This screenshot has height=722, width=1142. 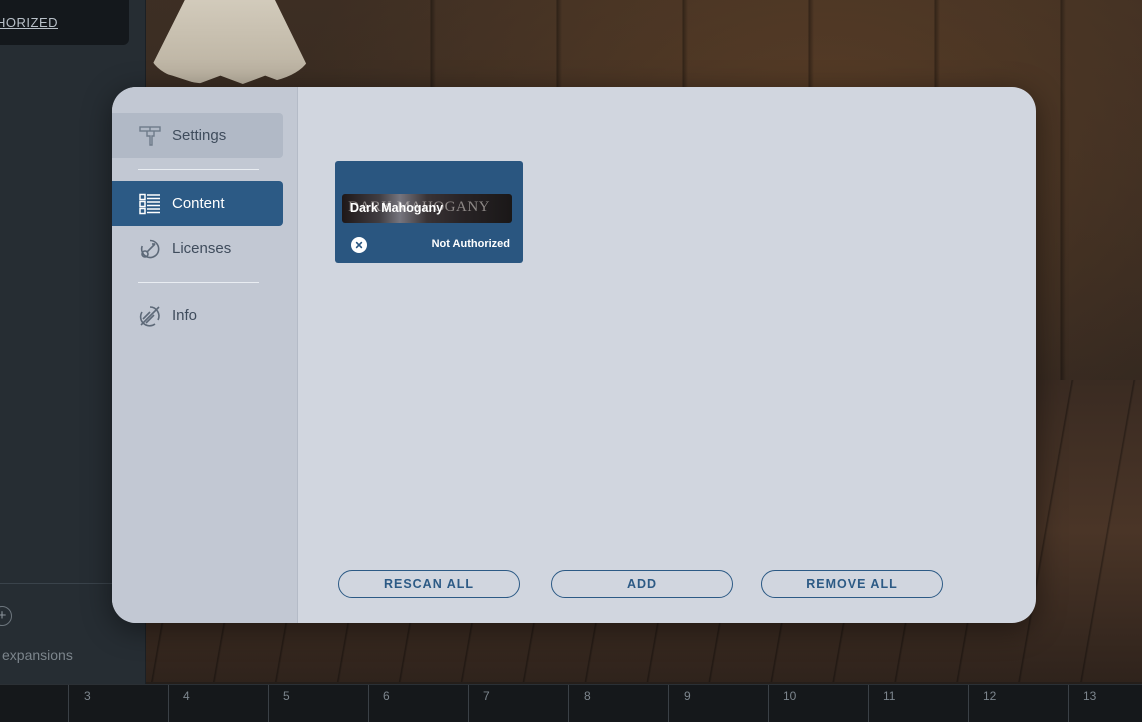 I want to click on sidebar-item-info: Info, so click(x=197, y=315).